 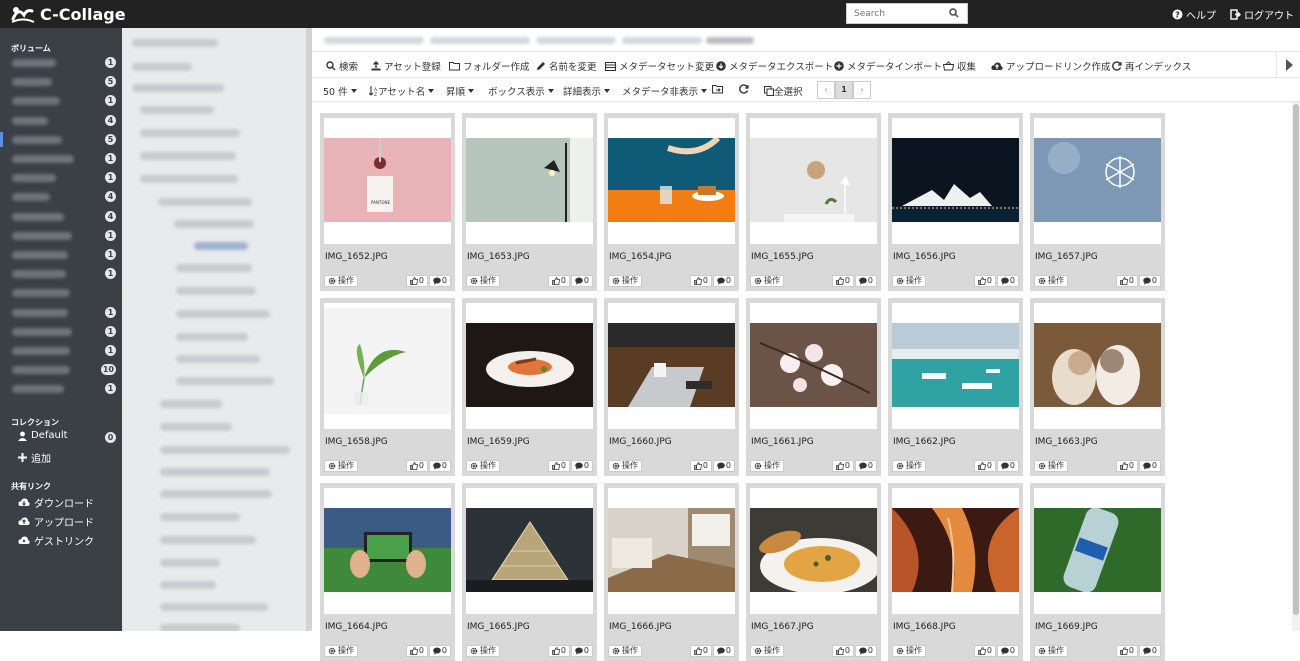 I want to click on metadata-export-button: メタデータエクスポート, so click(x=774, y=66).